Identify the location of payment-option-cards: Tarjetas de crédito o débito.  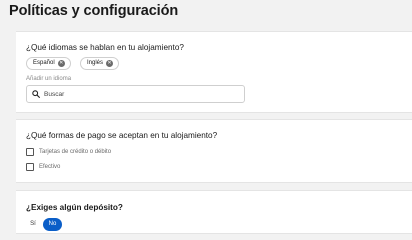
(68, 152).